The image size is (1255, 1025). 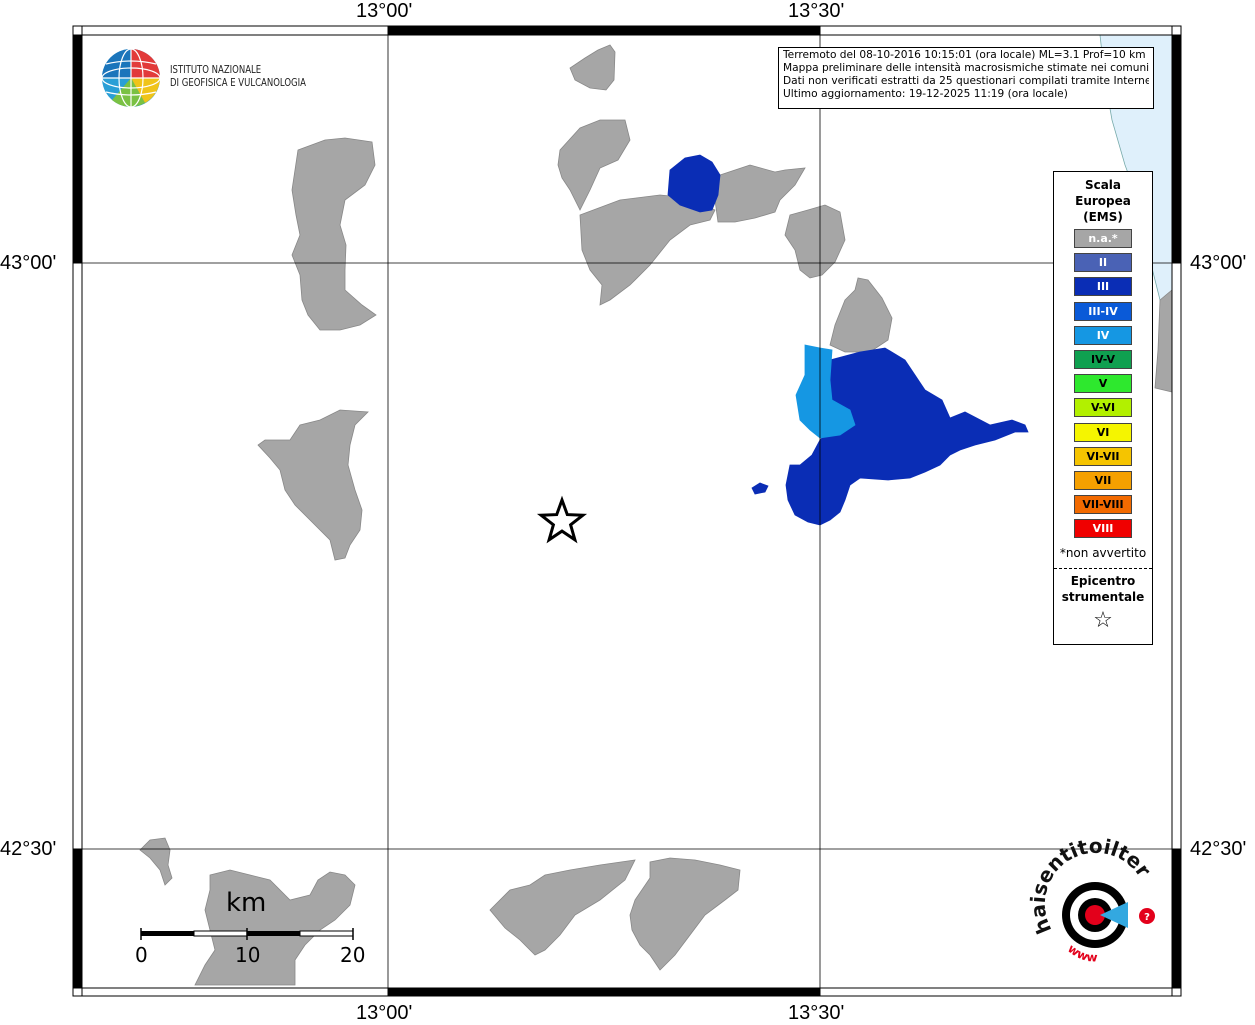 What do you see at coordinates (247, 934) in the screenshot?
I see `scale-bar` at bounding box center [247, 934].